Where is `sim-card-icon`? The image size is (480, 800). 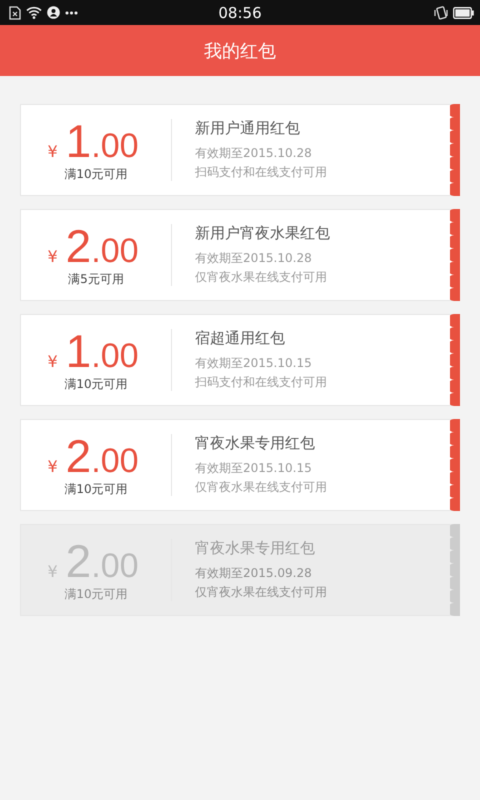
sim-card-icon is located at coordinates (15, 13).